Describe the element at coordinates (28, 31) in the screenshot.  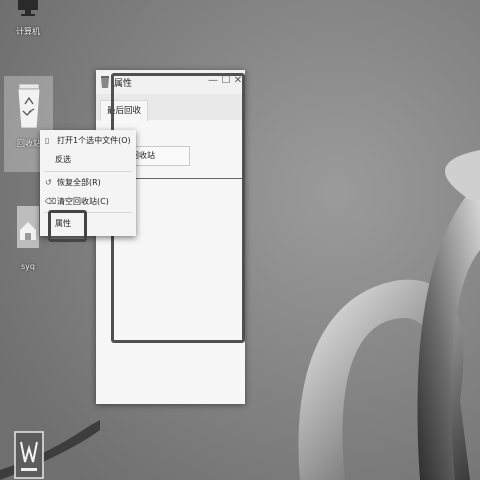
I see `desktop-icon-label: 计算机` at that location.